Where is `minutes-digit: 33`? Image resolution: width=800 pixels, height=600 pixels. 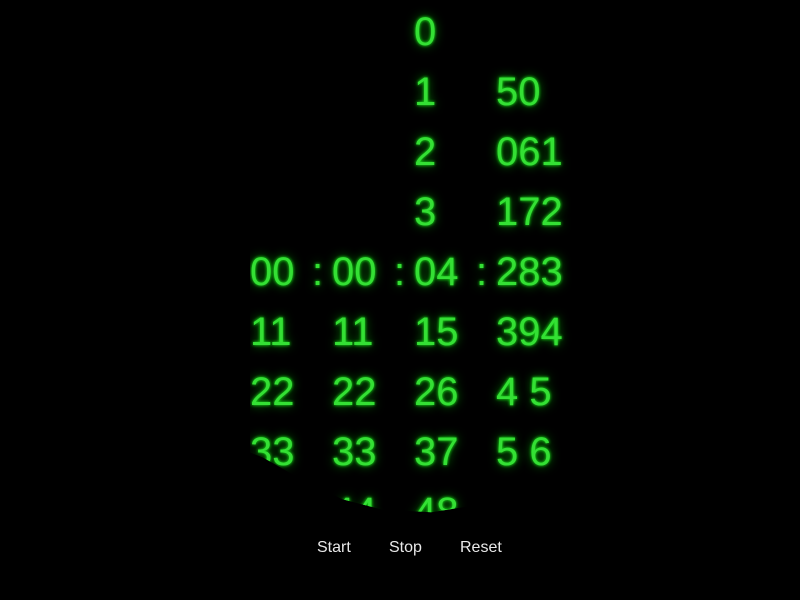
minutes-digit: 33 is located at coordinates (354, 452).